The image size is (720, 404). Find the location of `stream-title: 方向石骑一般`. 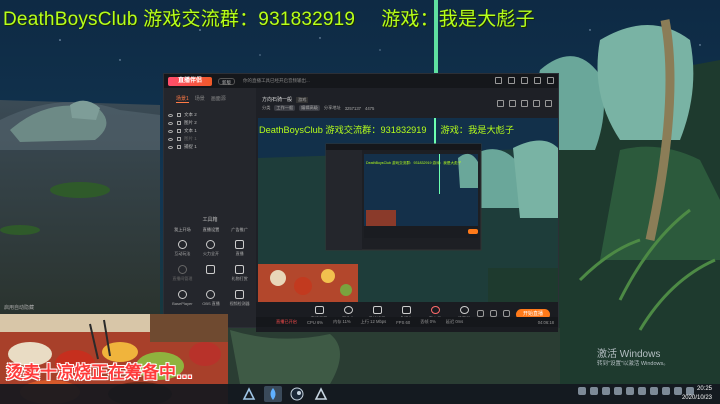

stream-title: 方向石骑一般 is located at coordinates (277, 99).